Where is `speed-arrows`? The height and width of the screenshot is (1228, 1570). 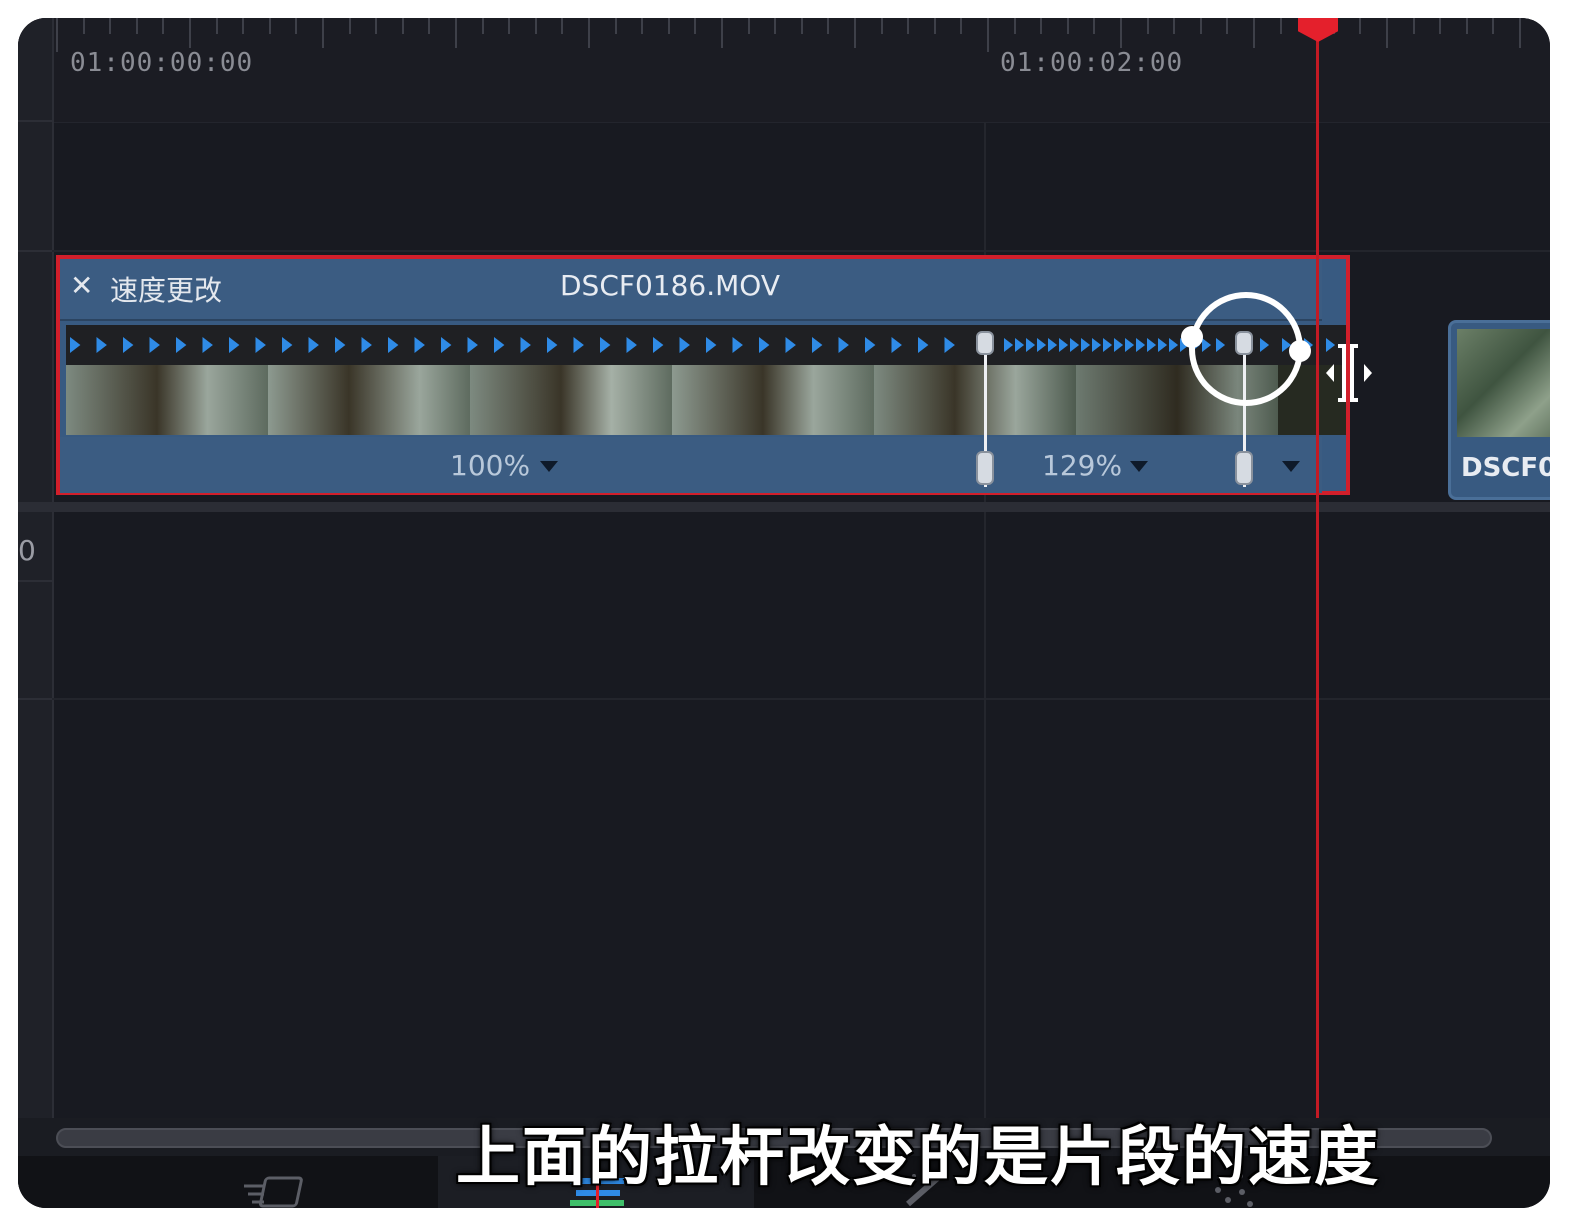
speed-arrows is located at coordinates (706, 345).